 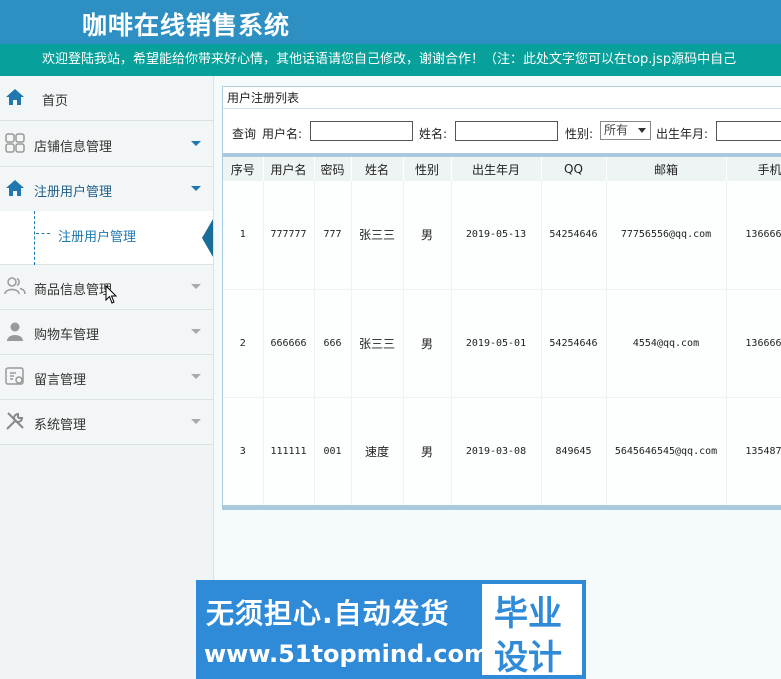 What do you see at coordinates (207, 238) in the screenshot?
I see `active-pointer-icon` at bounding box center [207, 238].